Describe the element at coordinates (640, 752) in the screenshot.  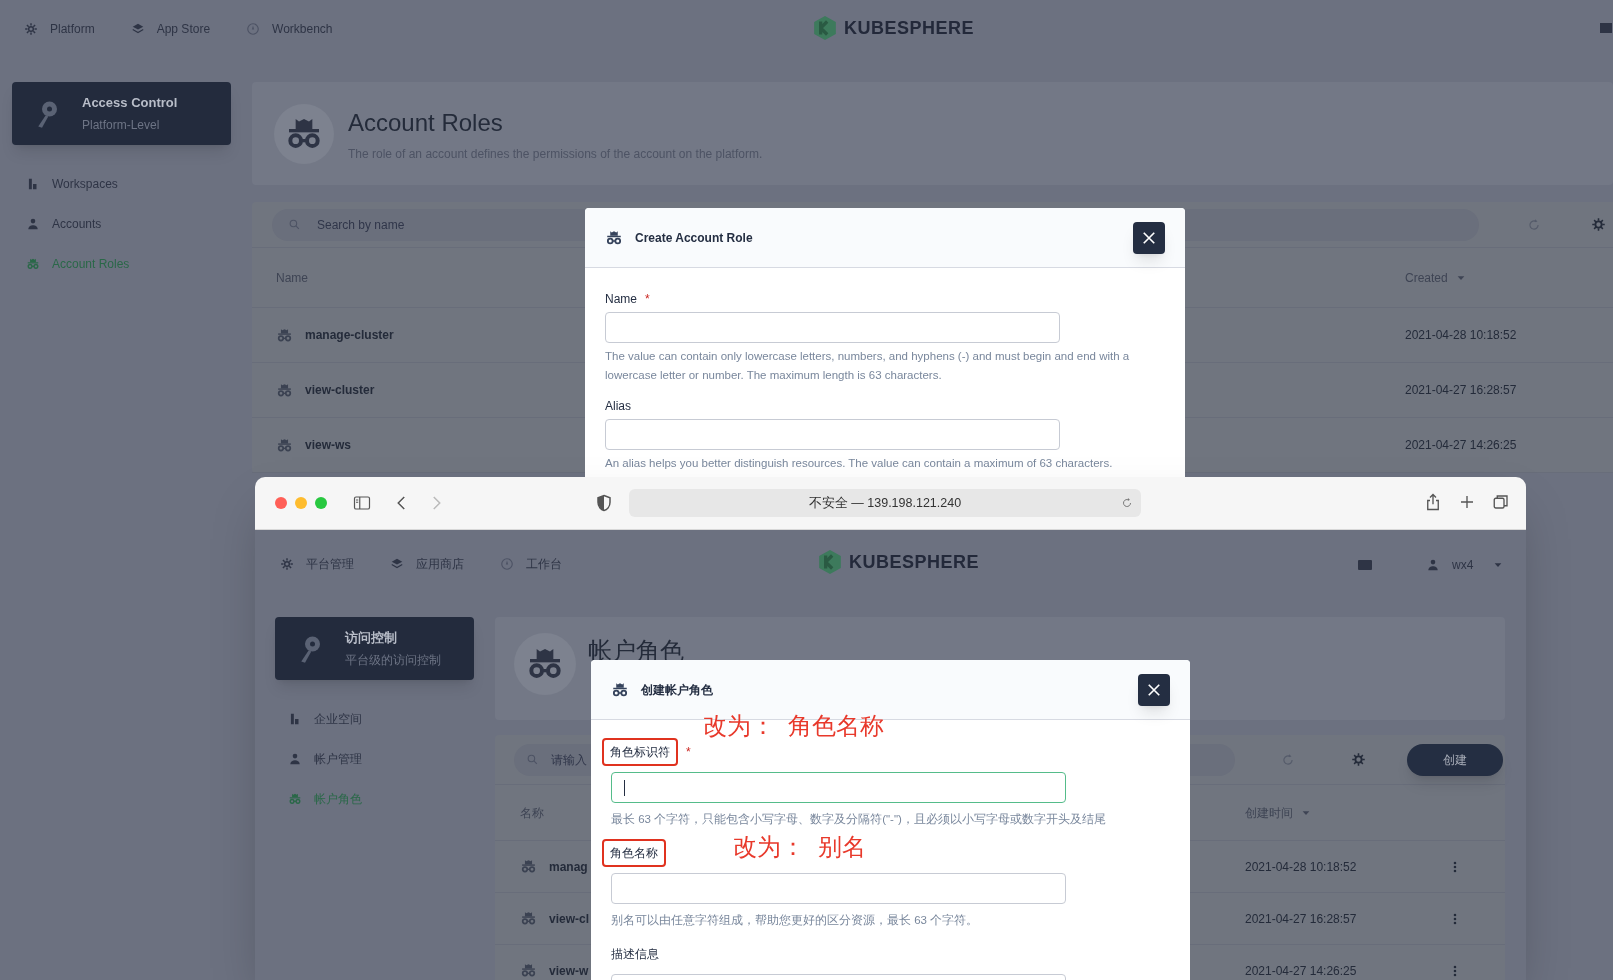
I see `field-label: 角色标识符` at that location.